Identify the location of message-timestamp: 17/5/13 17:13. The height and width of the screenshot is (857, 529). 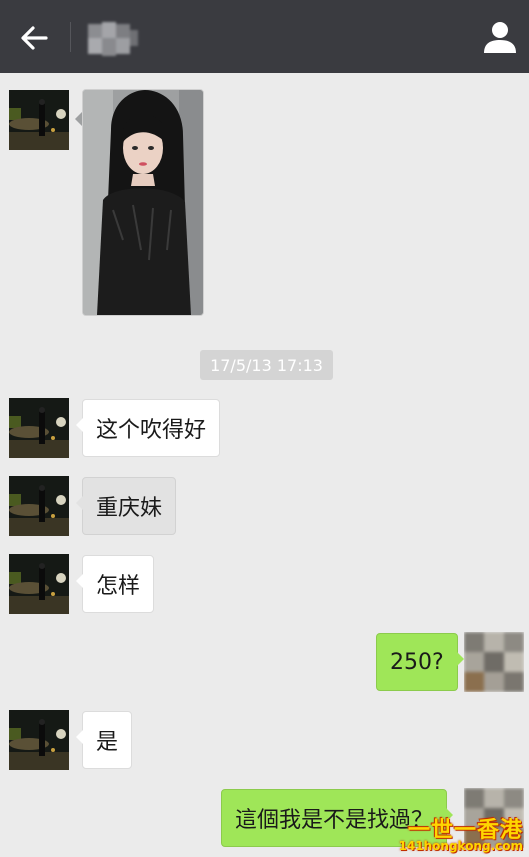
(266, 365).